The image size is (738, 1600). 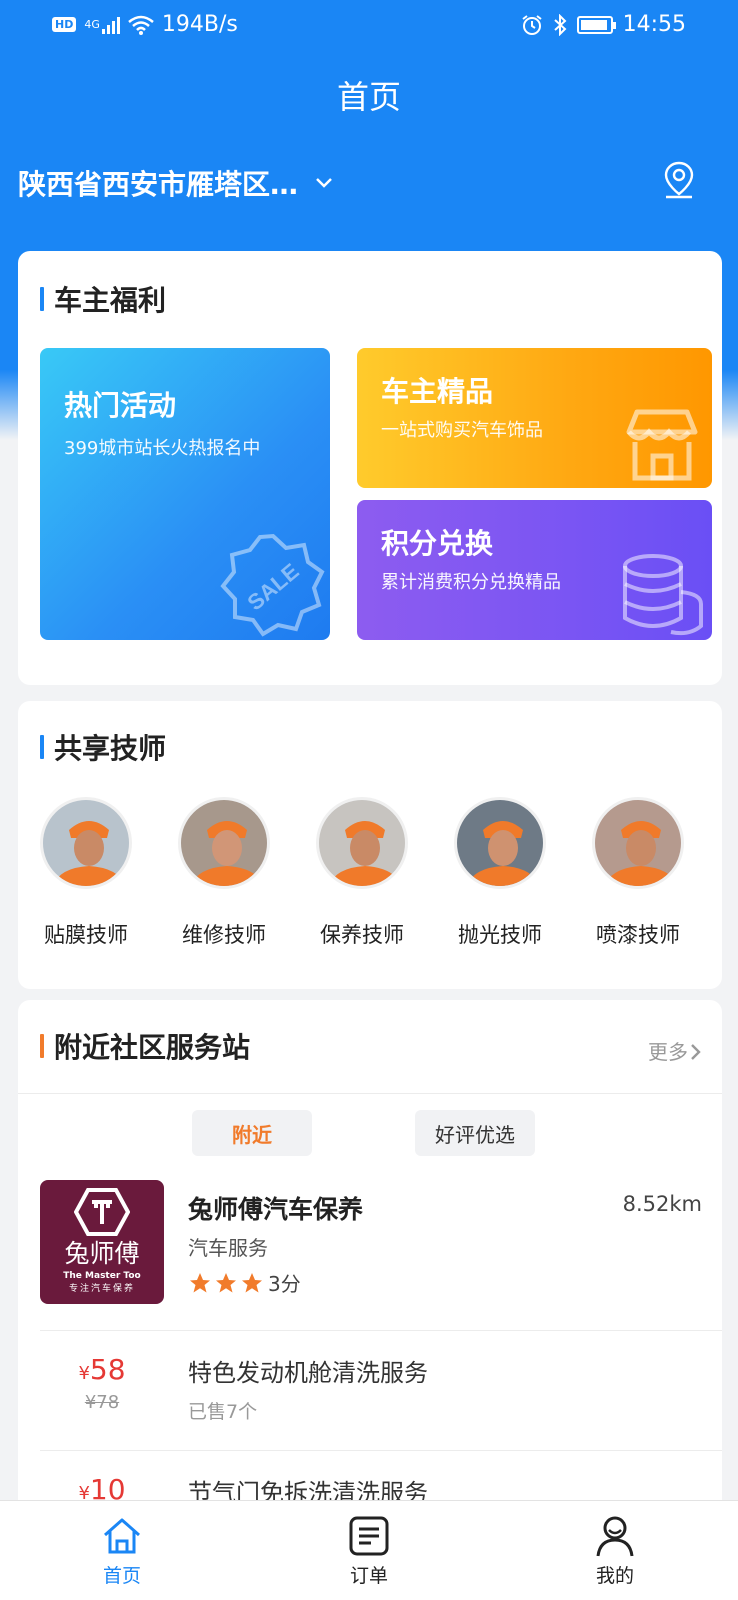 I want to click on technician-item-film: 贴膜技师, so click(x=86, y=873).